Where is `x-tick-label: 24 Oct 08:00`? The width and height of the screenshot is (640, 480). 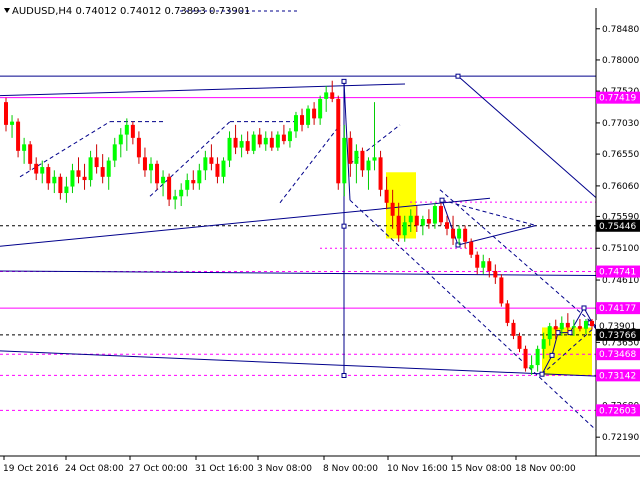 x-tick-label: 24 Oct 08:00 is located at coordinates (94, 469).